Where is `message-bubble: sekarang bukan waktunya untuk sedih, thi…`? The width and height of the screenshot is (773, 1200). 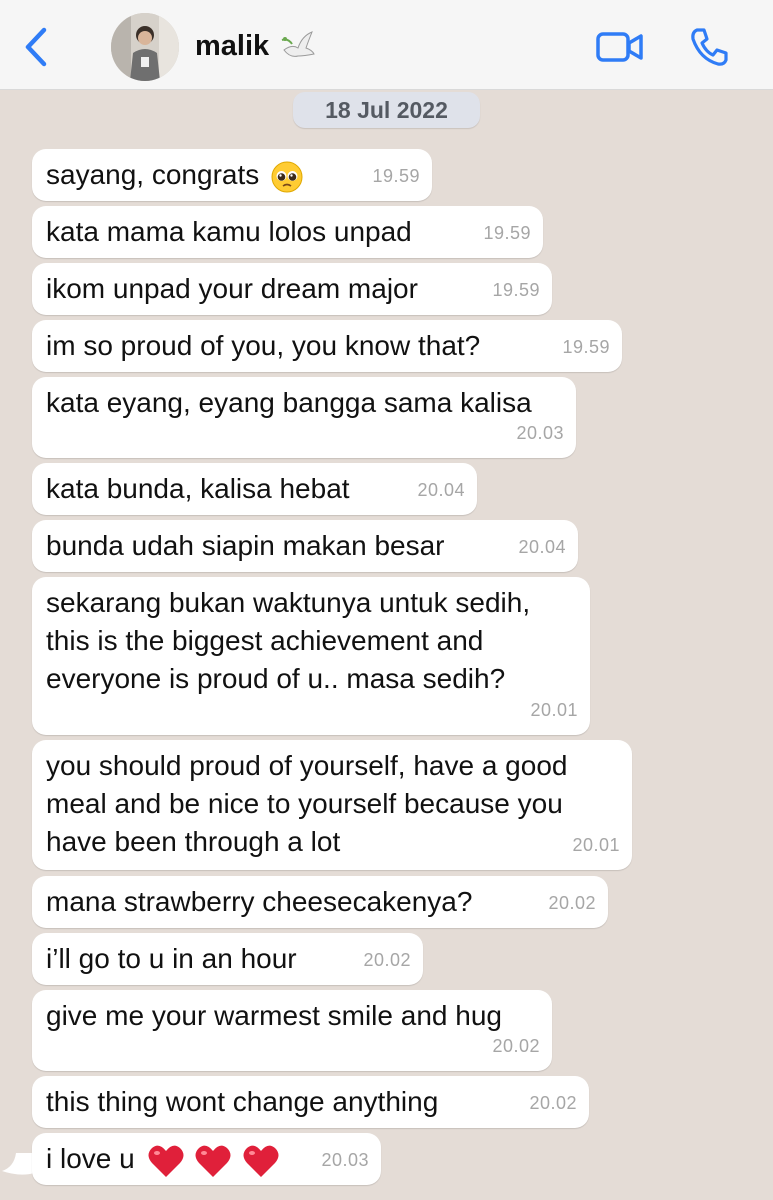 message-bubble: sekarang bukan waktunya untuk sedih, thi… is located at coordinates (311, 656).